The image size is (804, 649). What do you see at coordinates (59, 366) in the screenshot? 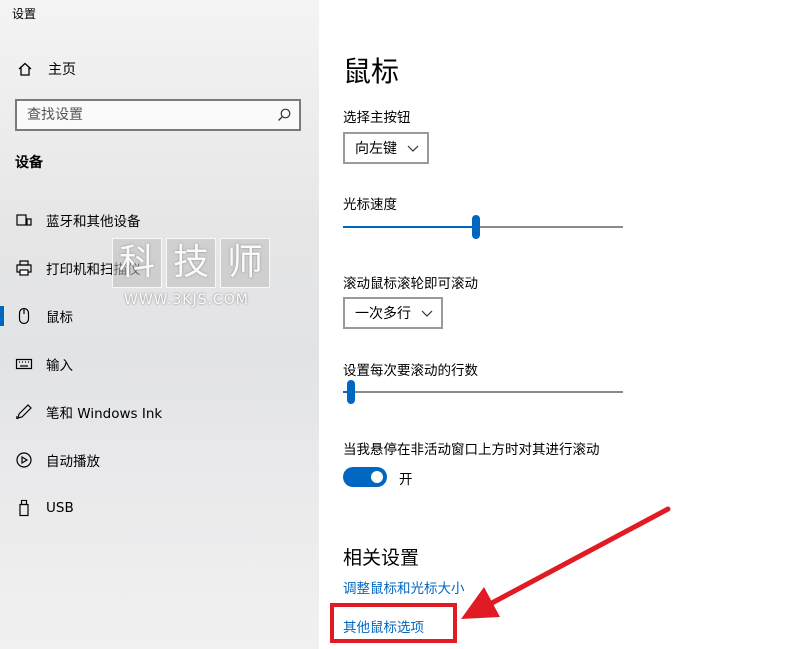
I see `sidebar-item-label: 输入` at bounding box center [59, 366].